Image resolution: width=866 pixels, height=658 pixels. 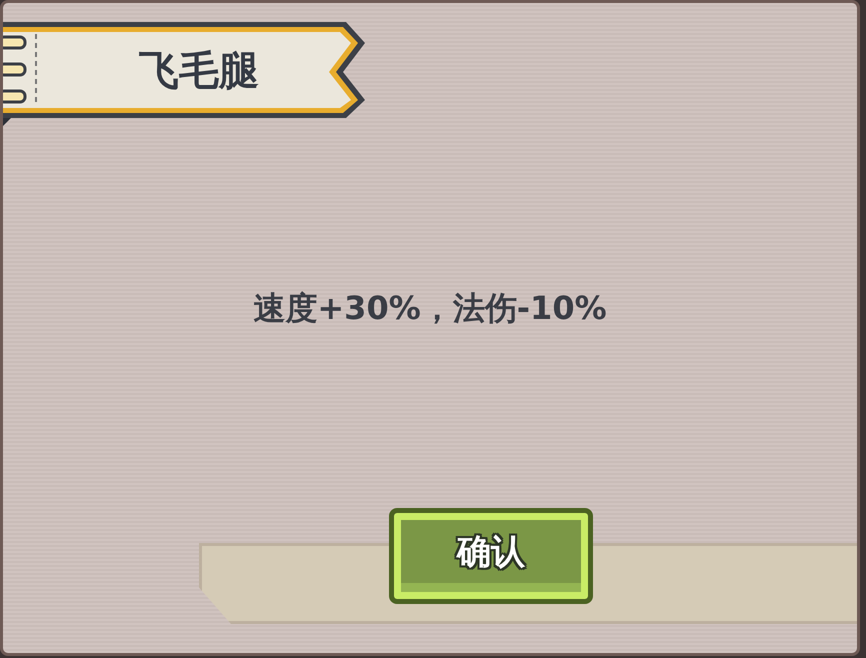 I want to click on confirm-button: 确认, so click(x=491, y=556).